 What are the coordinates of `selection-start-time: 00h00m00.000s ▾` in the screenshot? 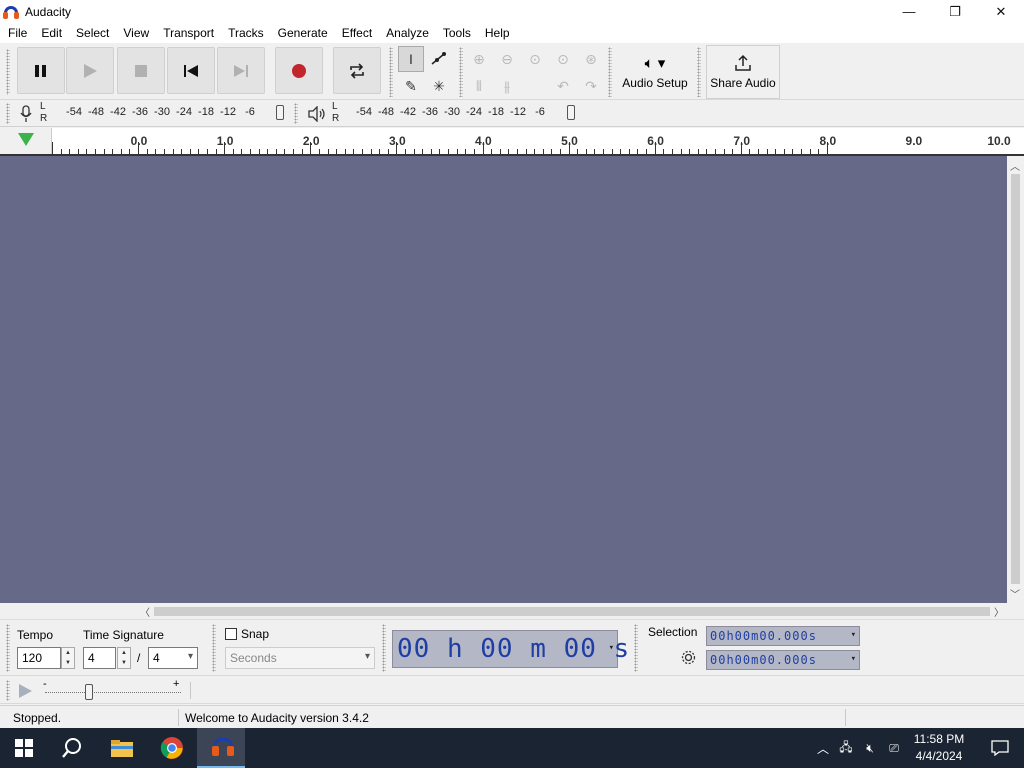 It's located at (783, 636).